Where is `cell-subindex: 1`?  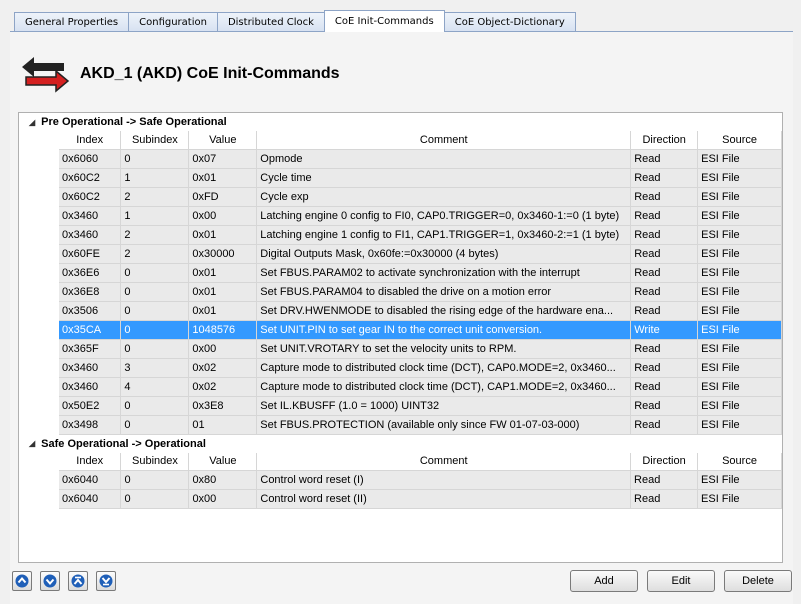
cell-subindex: 1 is located at coordinates (155, 178).